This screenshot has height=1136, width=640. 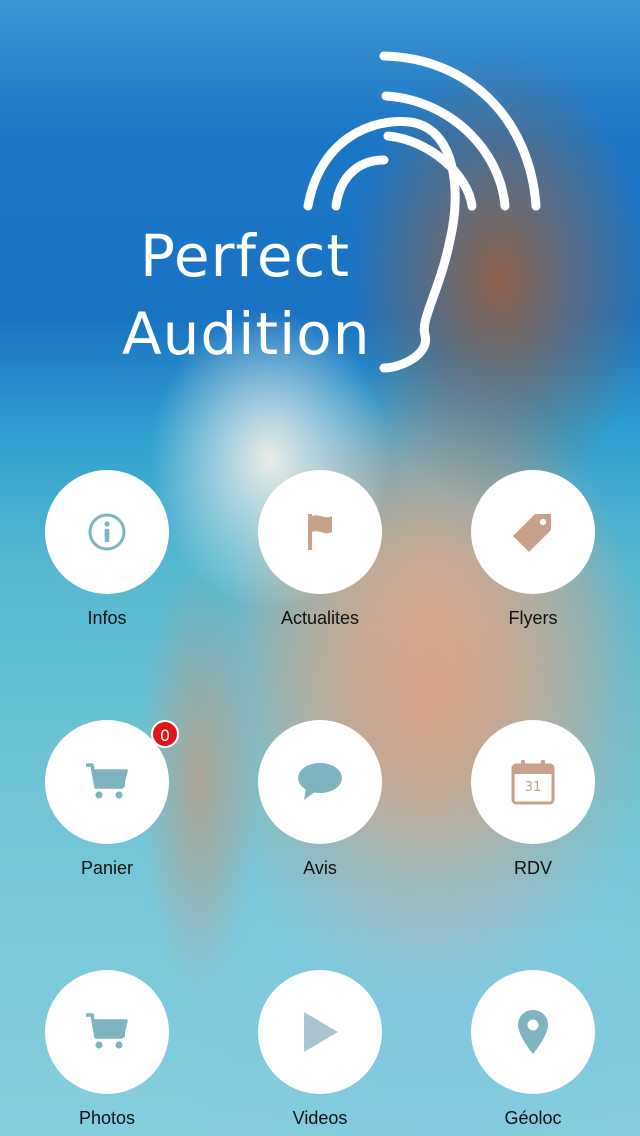 I want to click on tile-rdv: 31 RDV, so click(x=533, y=799).